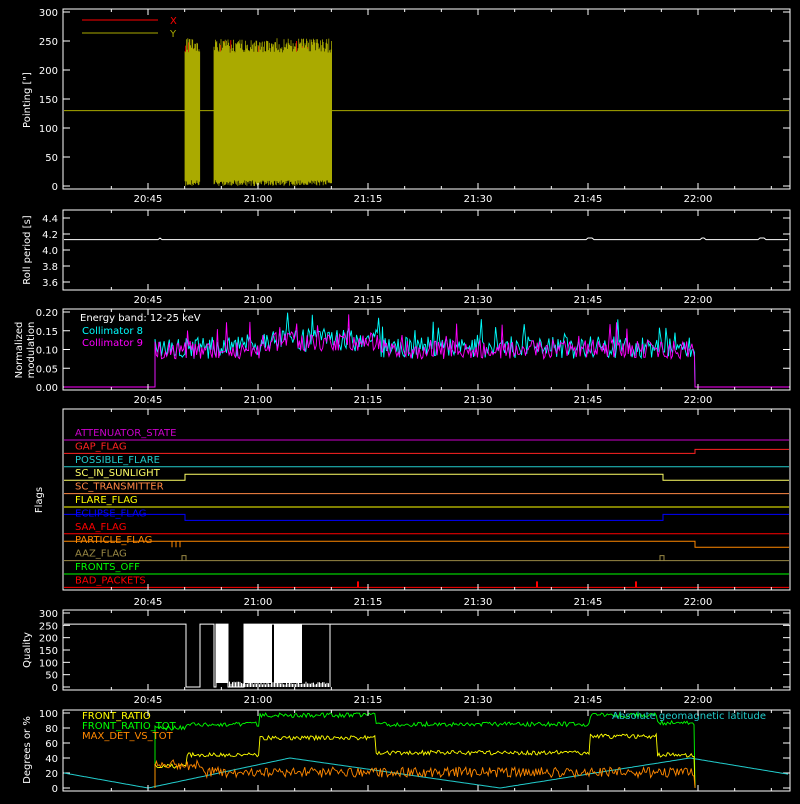  What do you see at coordinates (106, 500) in the screenshot?
I see `flag-label: FLARE_FLAG` at bounding box center [106, 500].